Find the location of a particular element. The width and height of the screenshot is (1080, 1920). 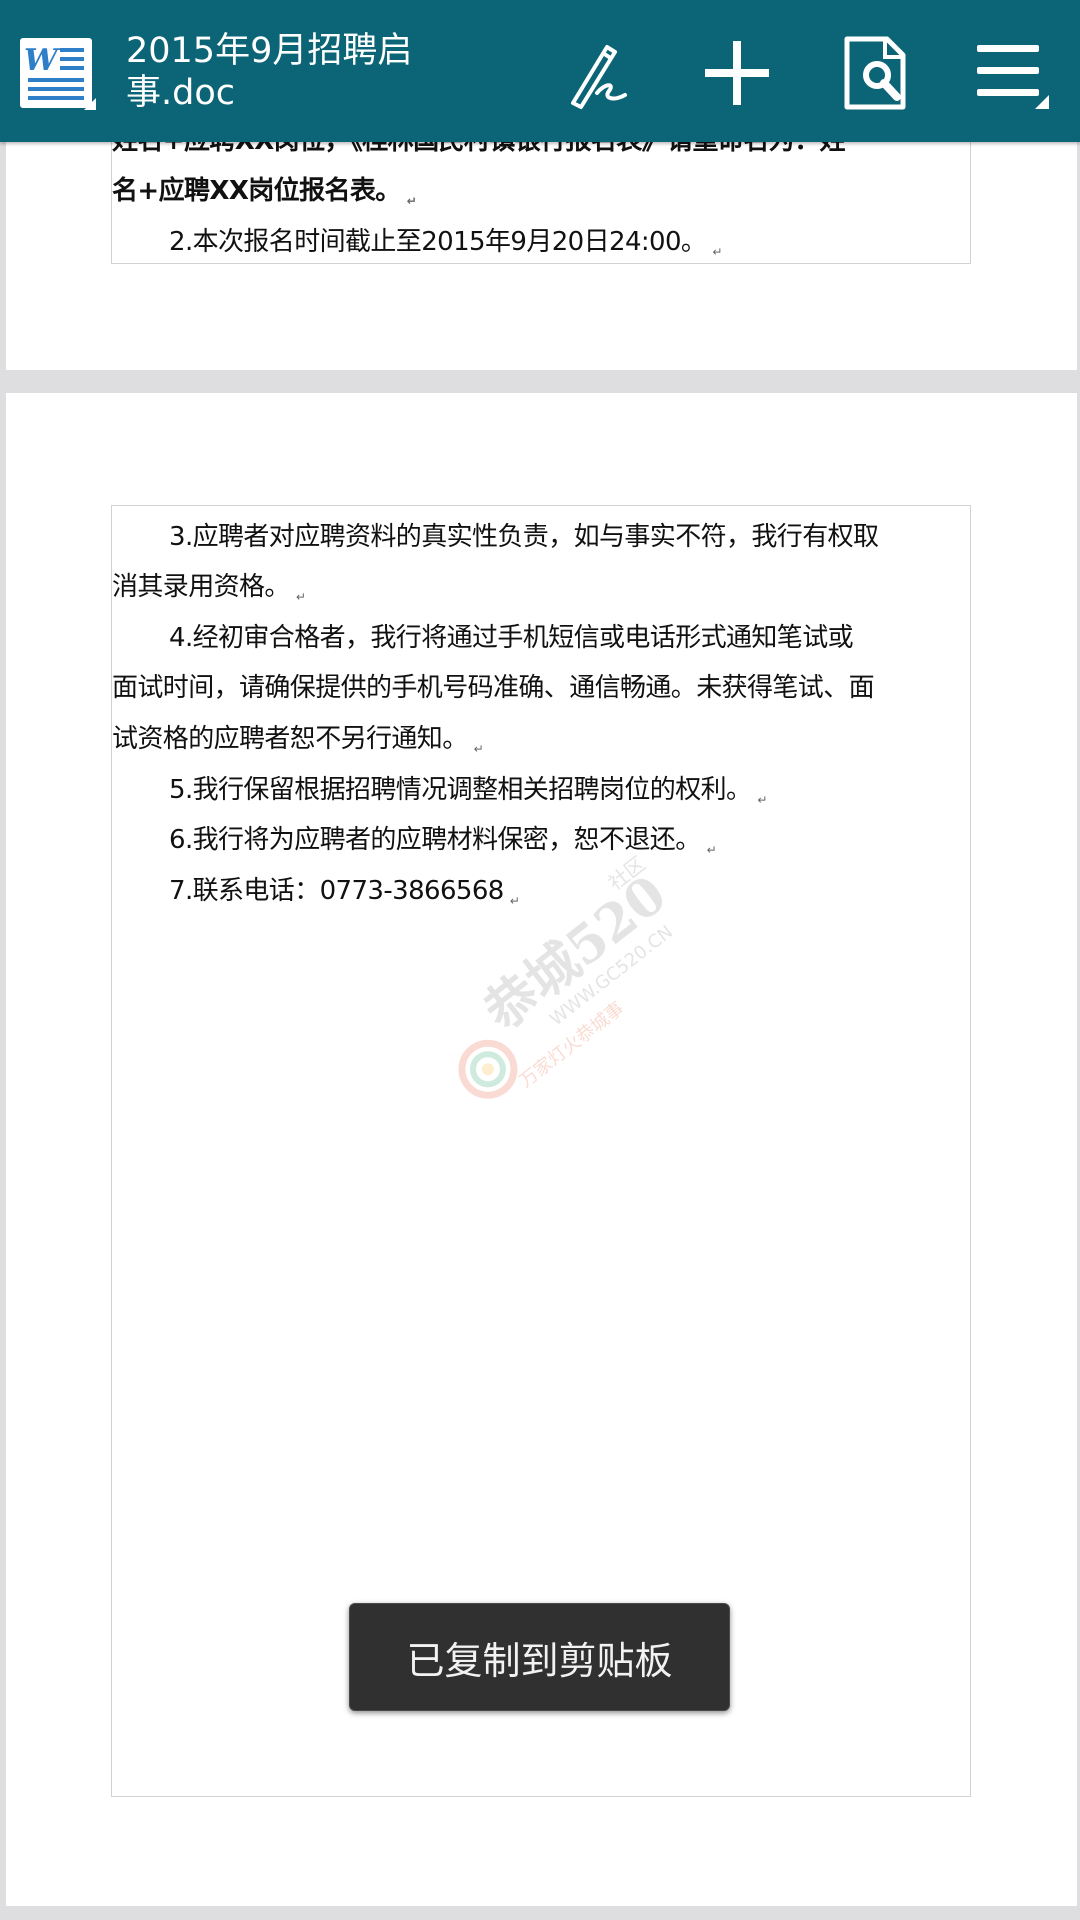

doc-line: 5.我行保留根据招聘情况调整相关招聘岗位的权利。 ↵ is located at coordinates (468, 788).